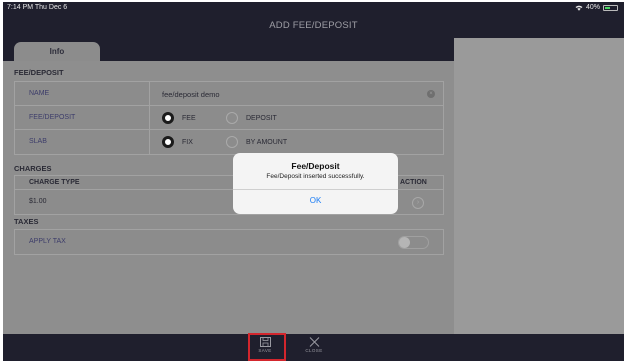 Image resolution: width=627 pixels, height=364 pixels. I want to click on radio-deposit, so click(232, 118).